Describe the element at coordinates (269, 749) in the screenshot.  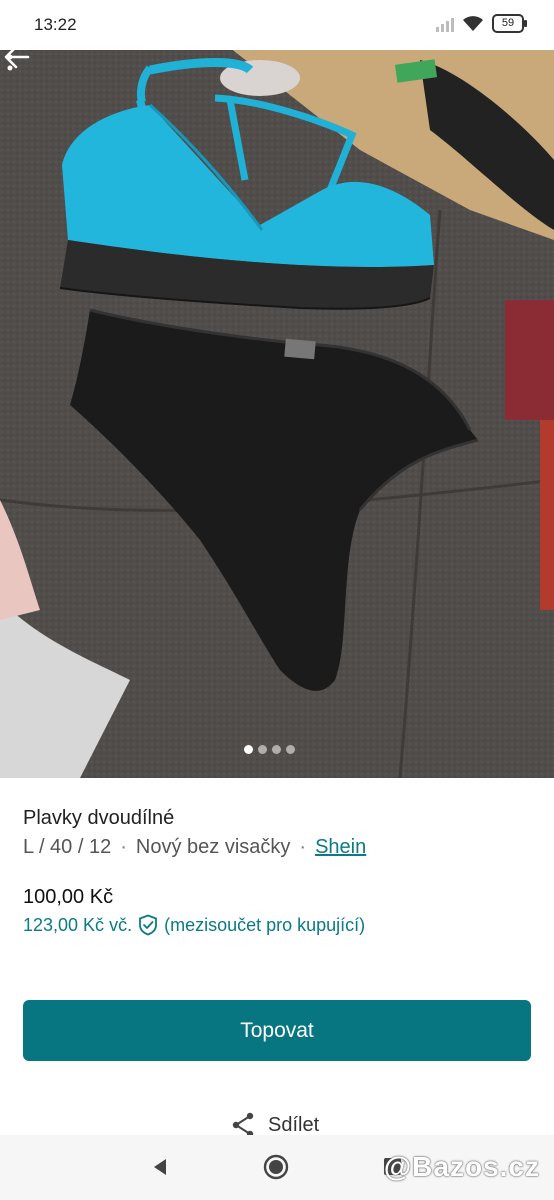
I see `gallery-pagination` at that location.